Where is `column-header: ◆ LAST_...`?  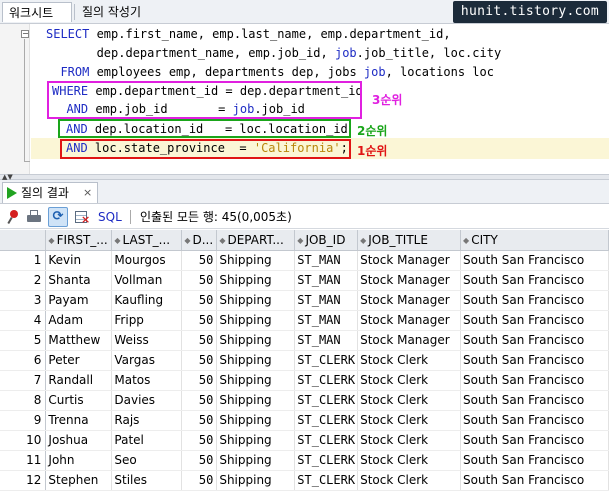 column-header: ◆ LAST_... is located at coordinates (147, 240).